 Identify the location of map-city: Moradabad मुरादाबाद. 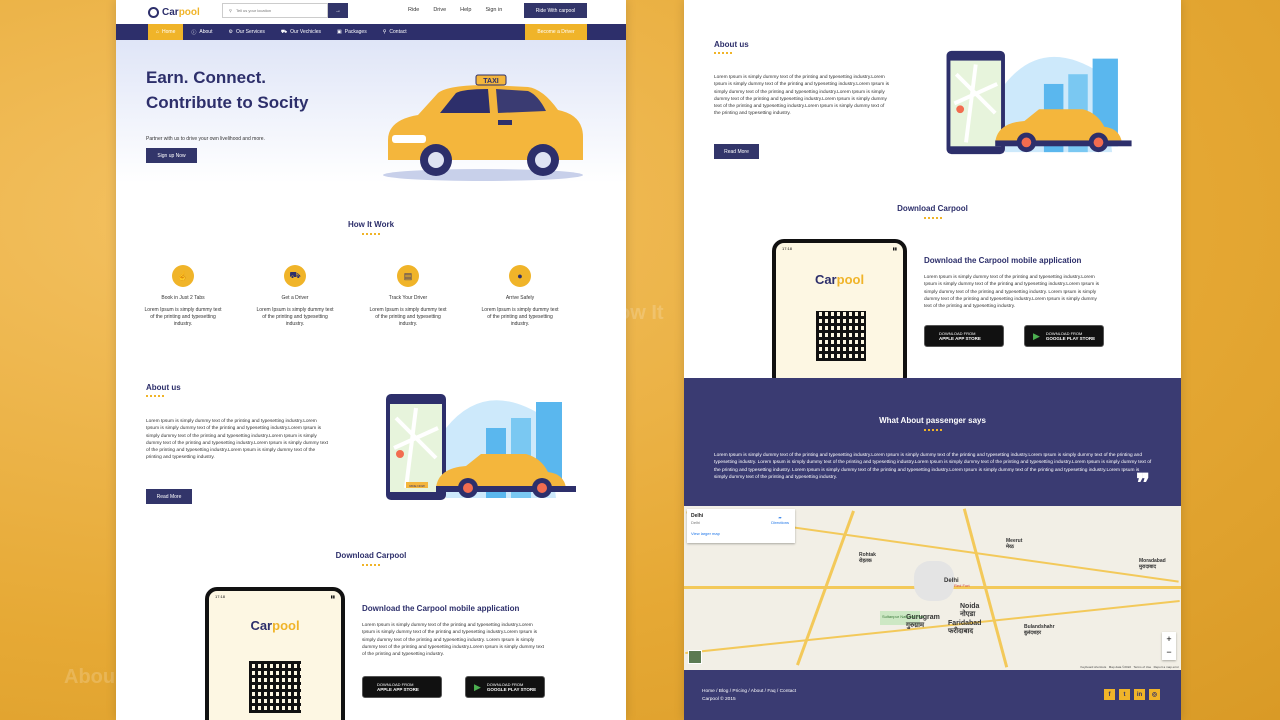
(1152, 564).